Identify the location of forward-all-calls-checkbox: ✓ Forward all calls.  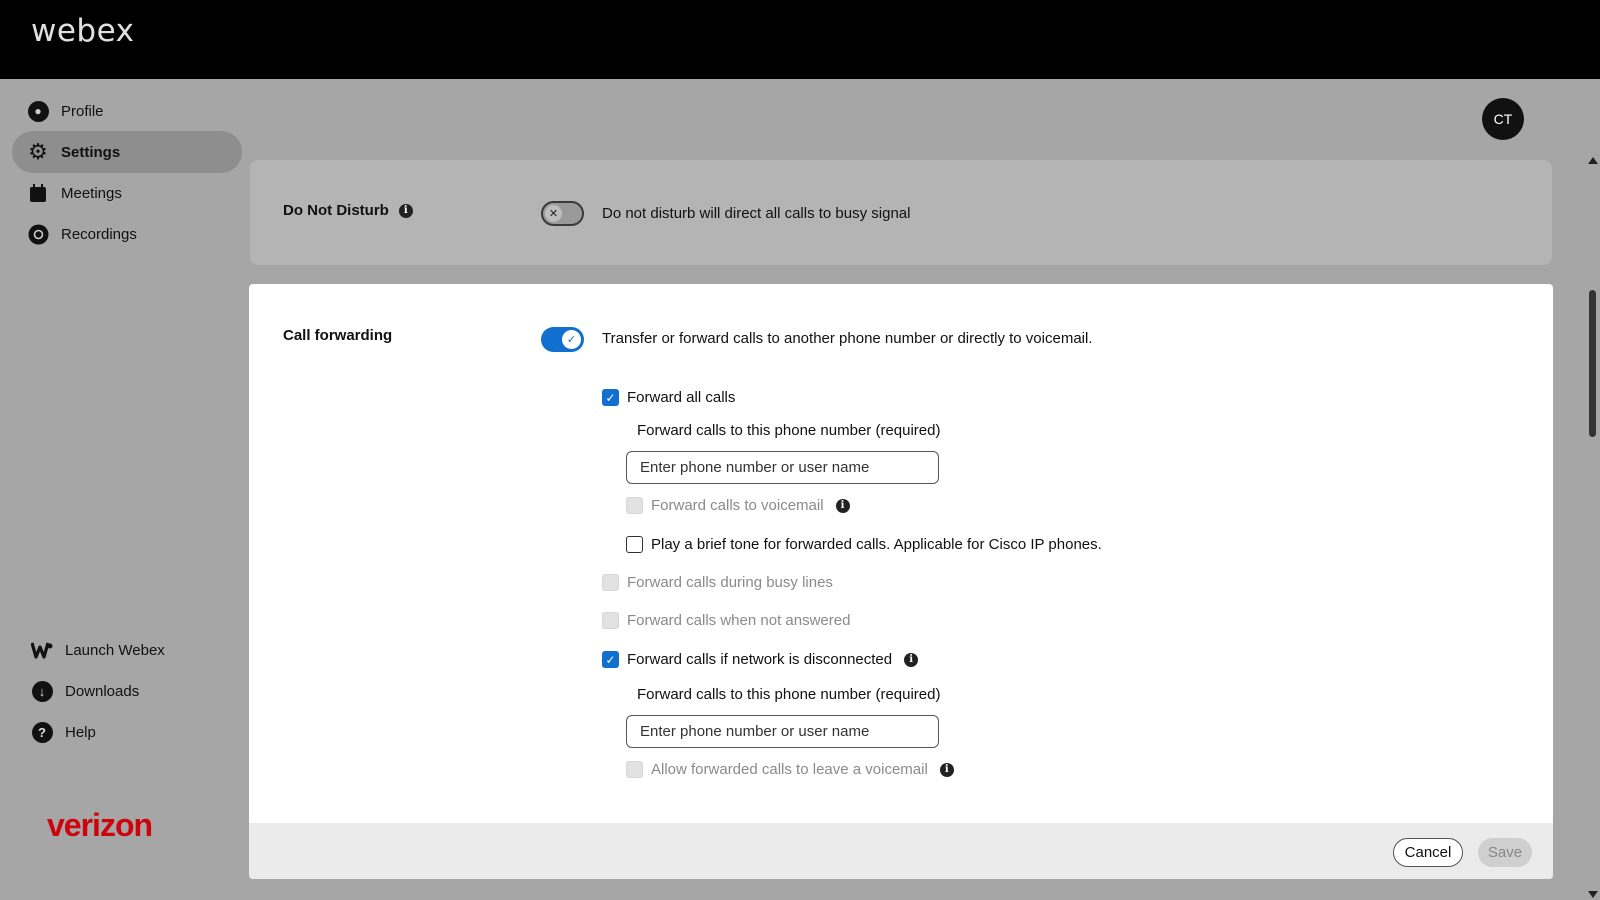
(668, 397).